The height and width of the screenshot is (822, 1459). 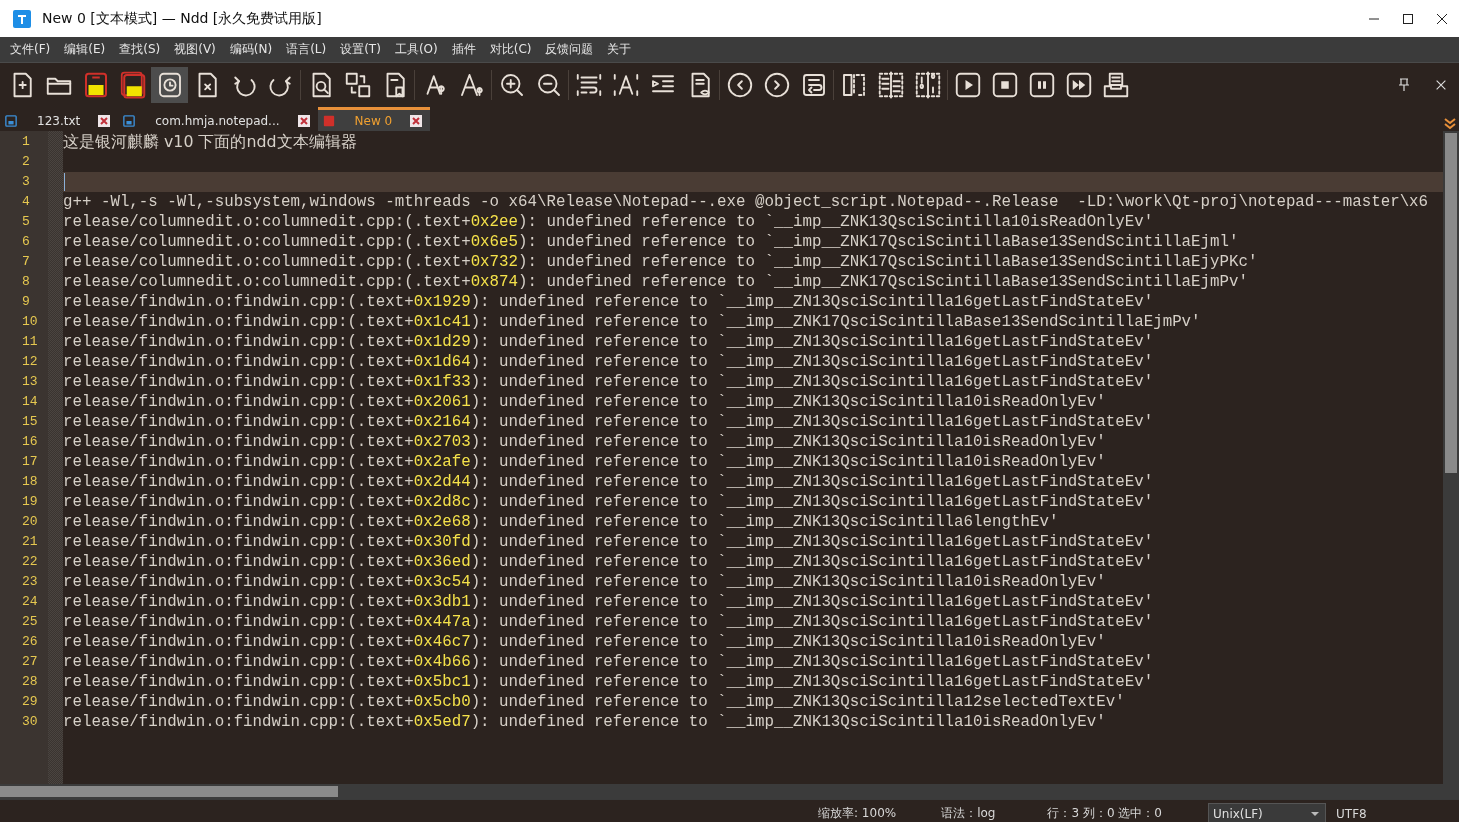 I want to click on double-chevron-down-icon, so click(x=1450, y=124).